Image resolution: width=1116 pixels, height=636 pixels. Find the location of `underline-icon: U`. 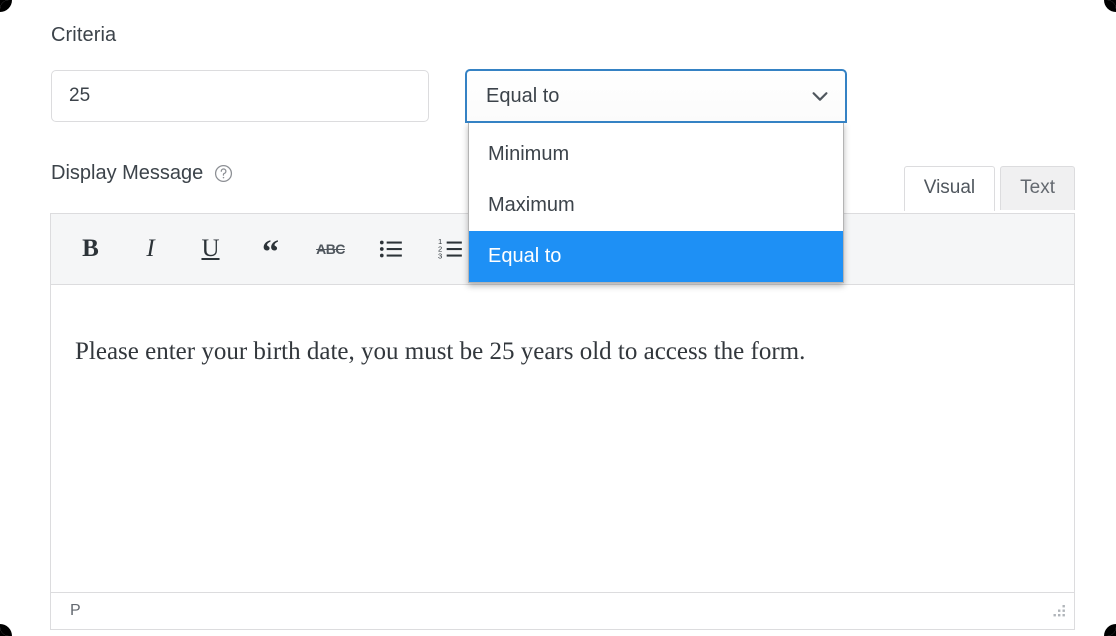

underline-icon: U is located at coordinates (210, 249).